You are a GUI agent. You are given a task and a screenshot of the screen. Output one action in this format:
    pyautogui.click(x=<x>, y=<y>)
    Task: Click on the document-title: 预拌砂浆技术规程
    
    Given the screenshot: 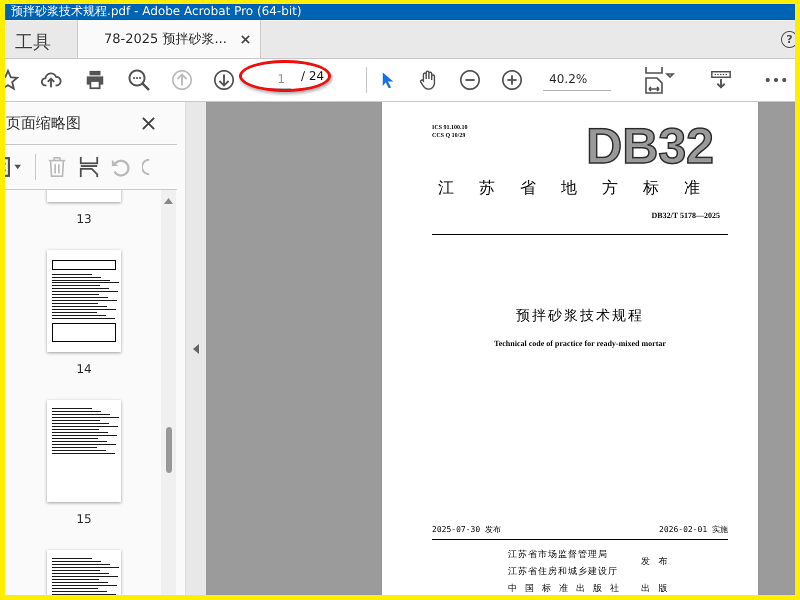 What is the action you would take?
    pyautogui.click(x=580, y=316)
    